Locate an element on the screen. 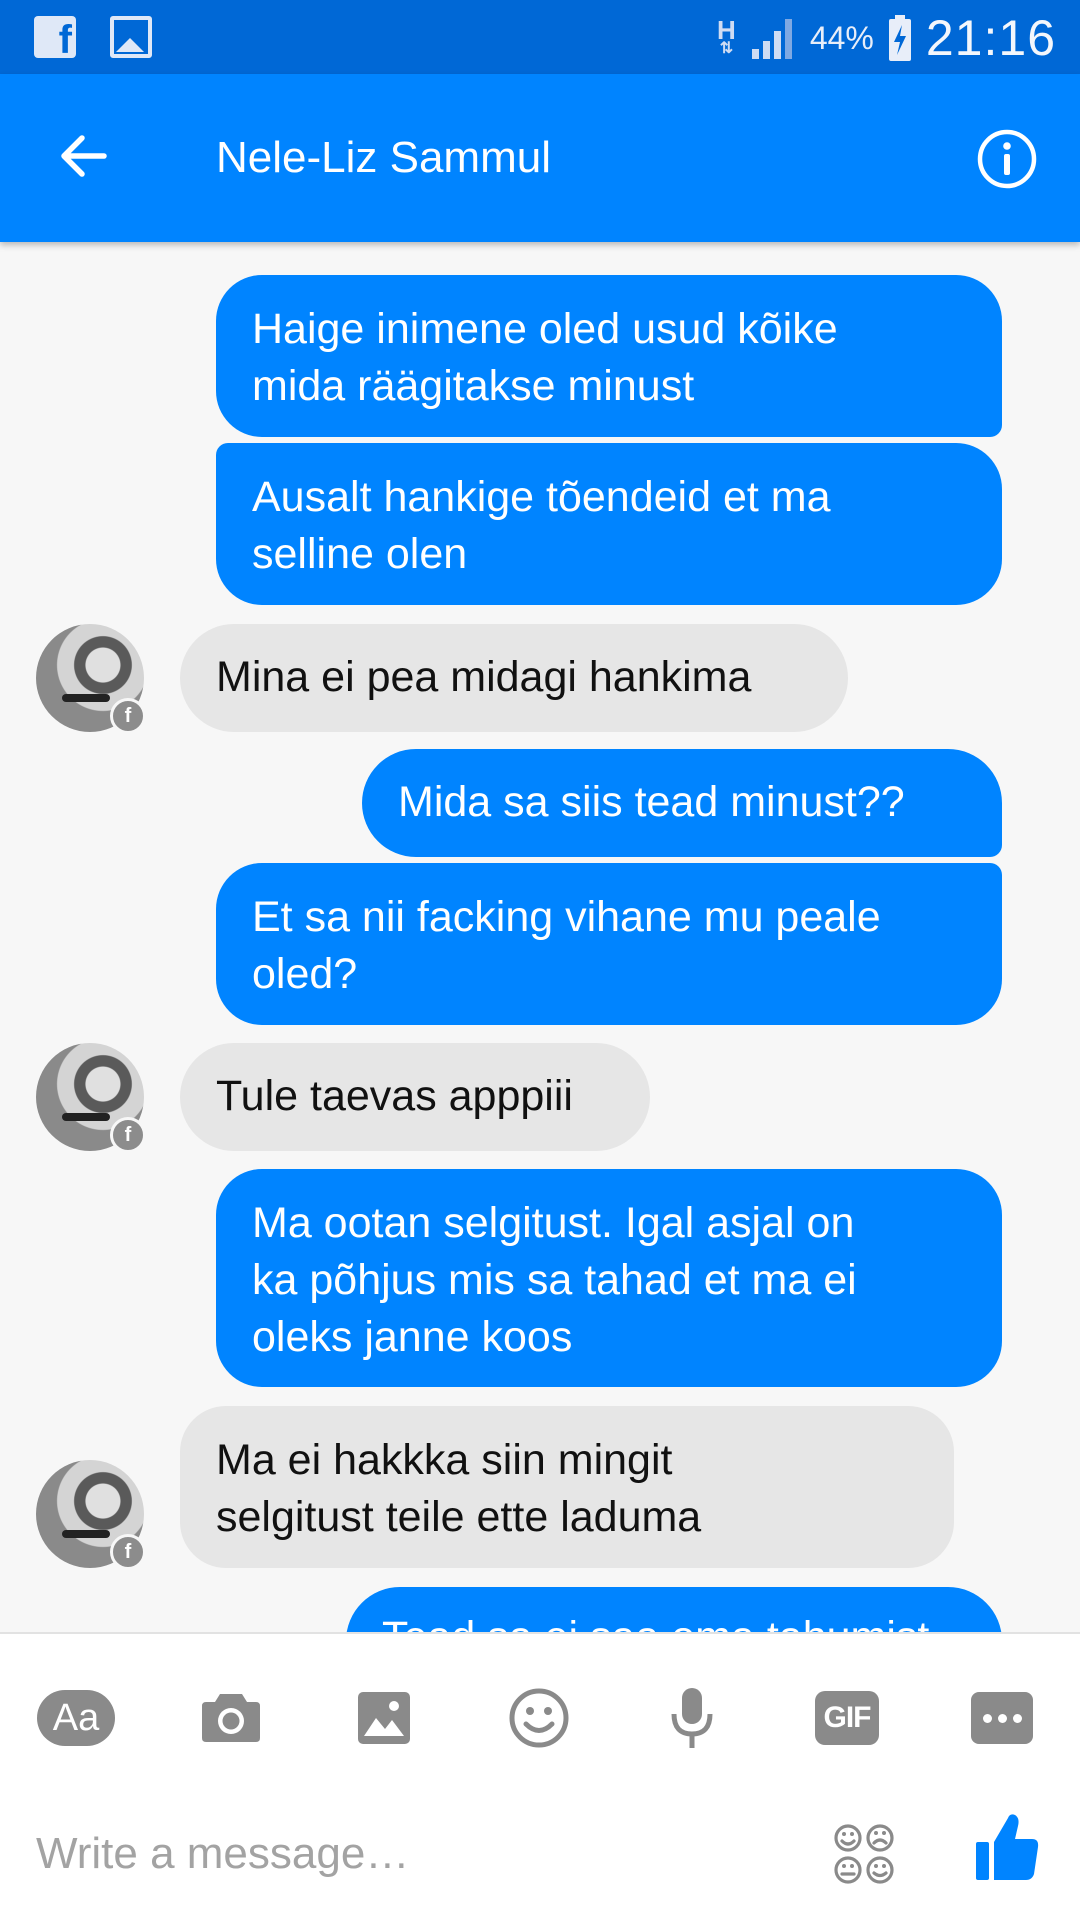 This screenshot has height=1920, width=1080. microphone-icon is located at coordinates (692, 1718).